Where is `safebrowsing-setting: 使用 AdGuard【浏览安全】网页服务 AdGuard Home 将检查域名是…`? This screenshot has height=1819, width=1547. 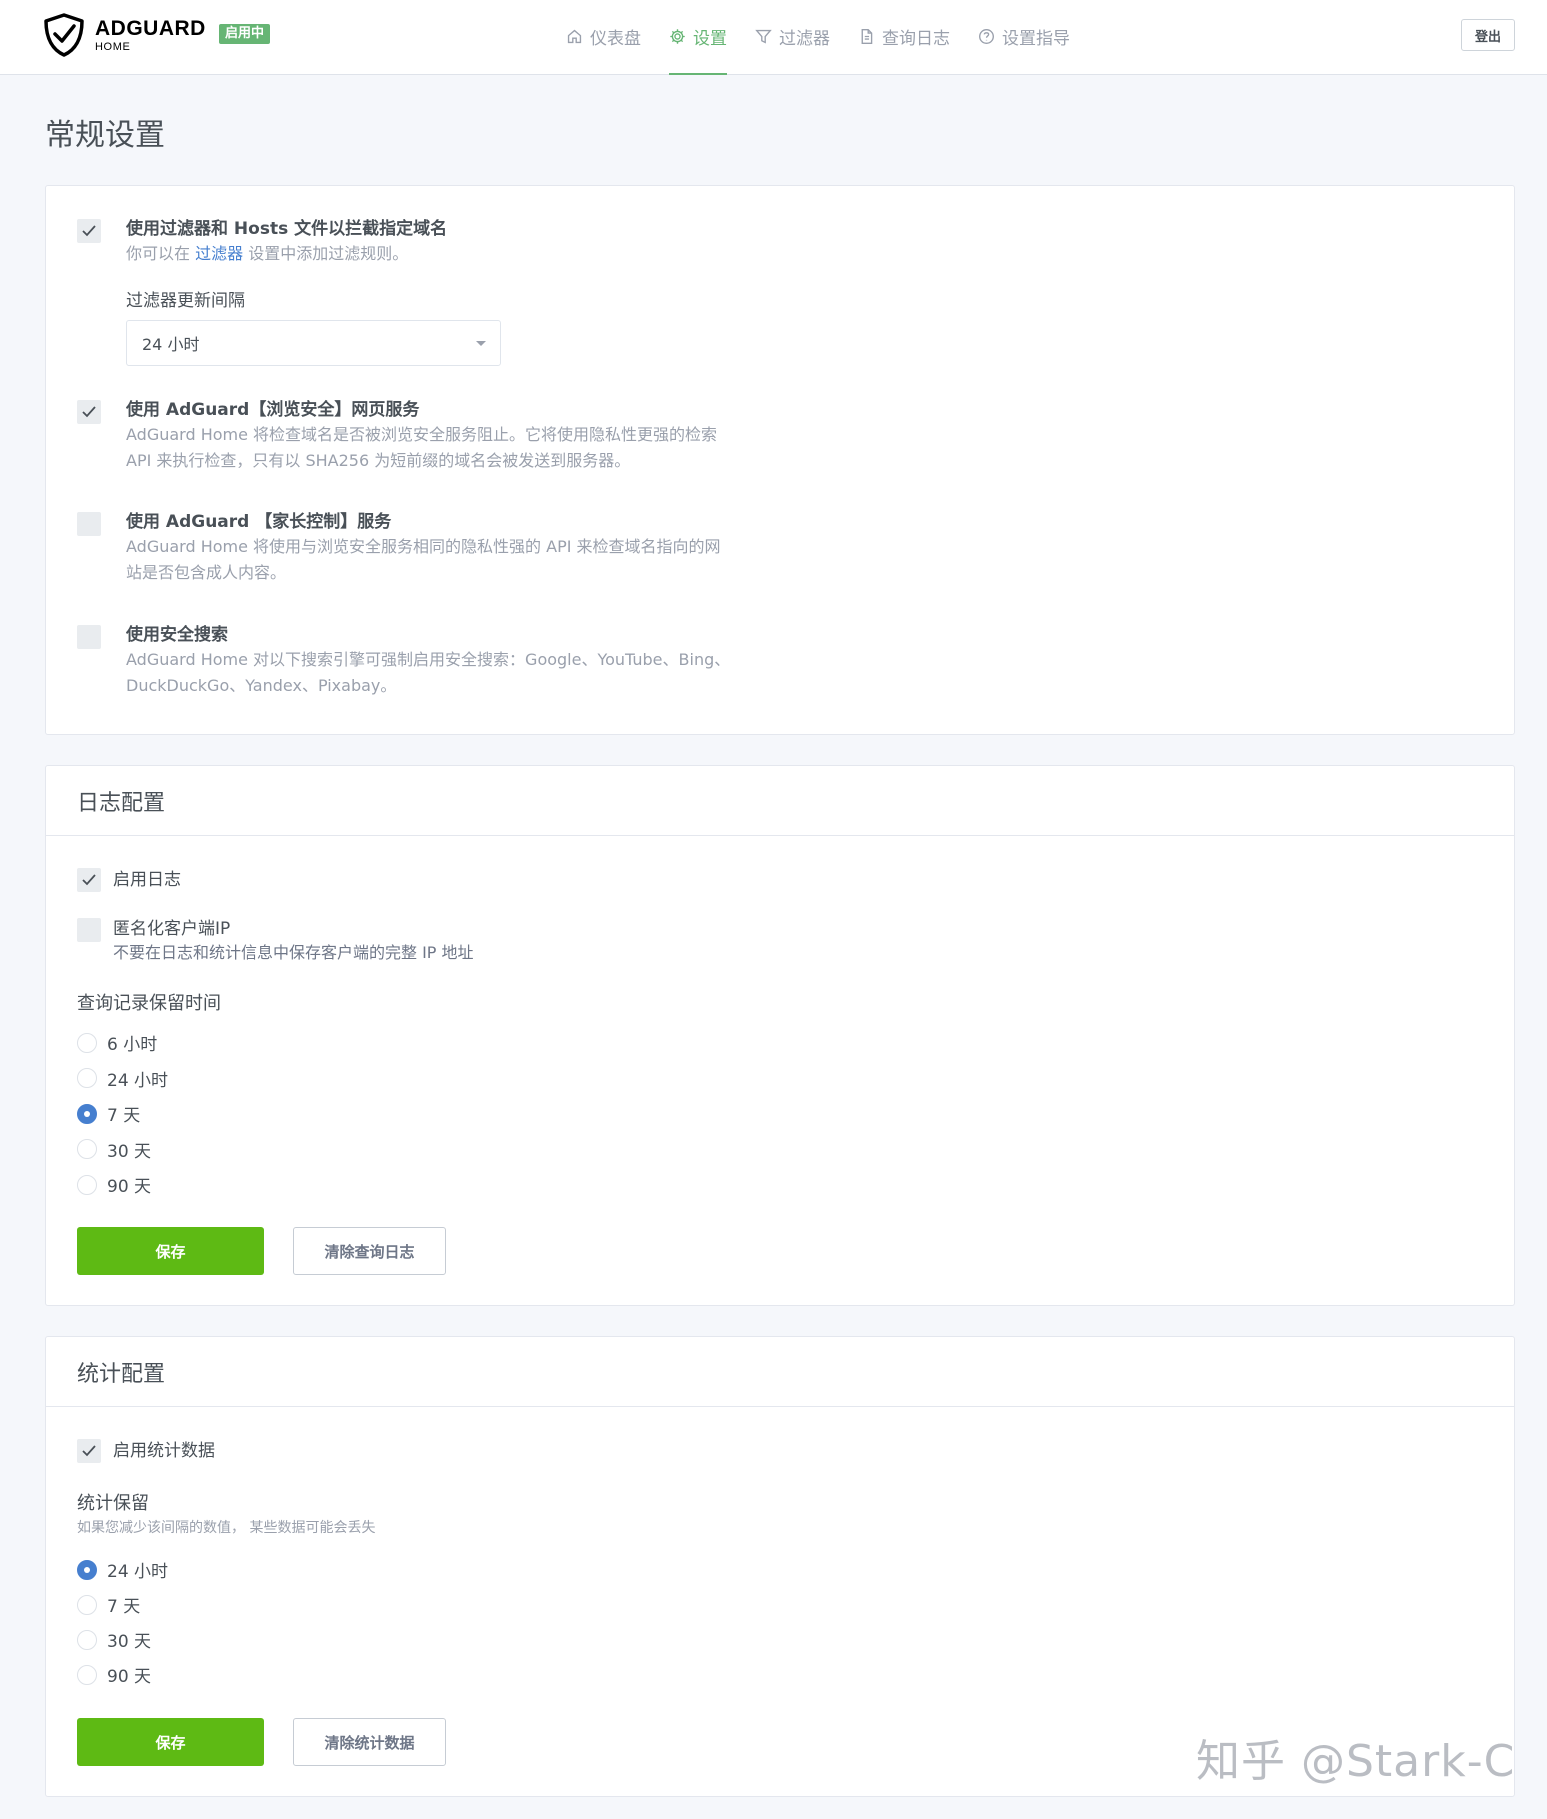 safebrowsing-setting: 使用 AdGuard【浏览安全】网页服务 AdGuard Home 将检查域名是… is located at coordinates (526, 436).